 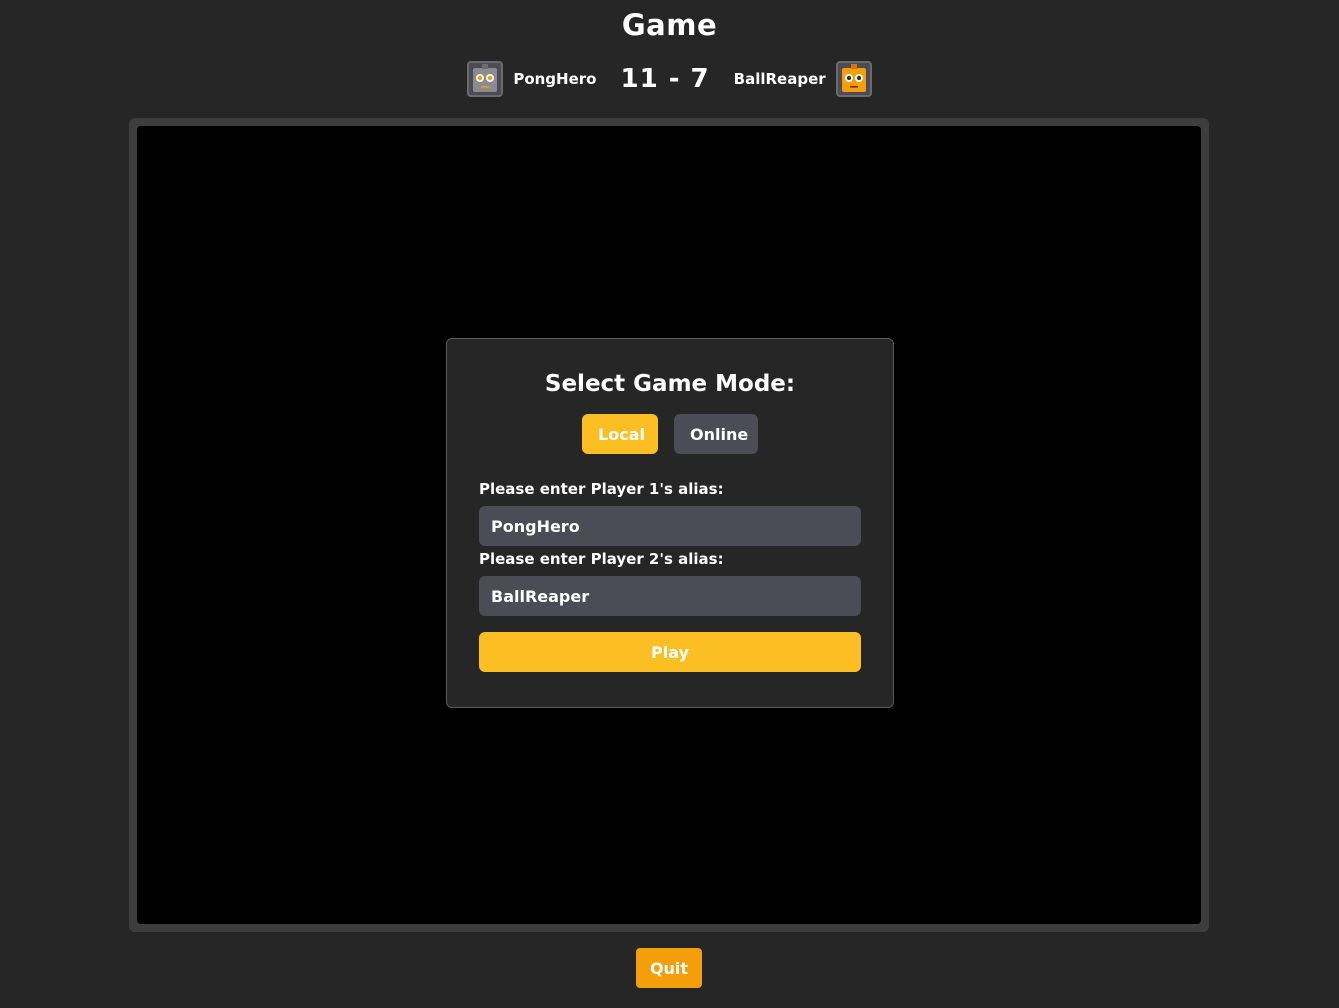 I want to click on player2-alias-label: Please enter Player 2's alias:, so click(x=601, y=559).